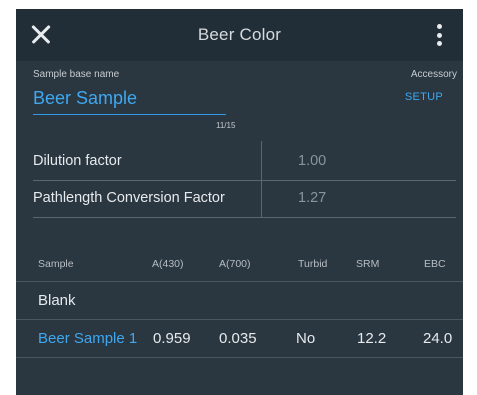  I want to click on pathlength-factor-value: 1.27, so click(312, 198).